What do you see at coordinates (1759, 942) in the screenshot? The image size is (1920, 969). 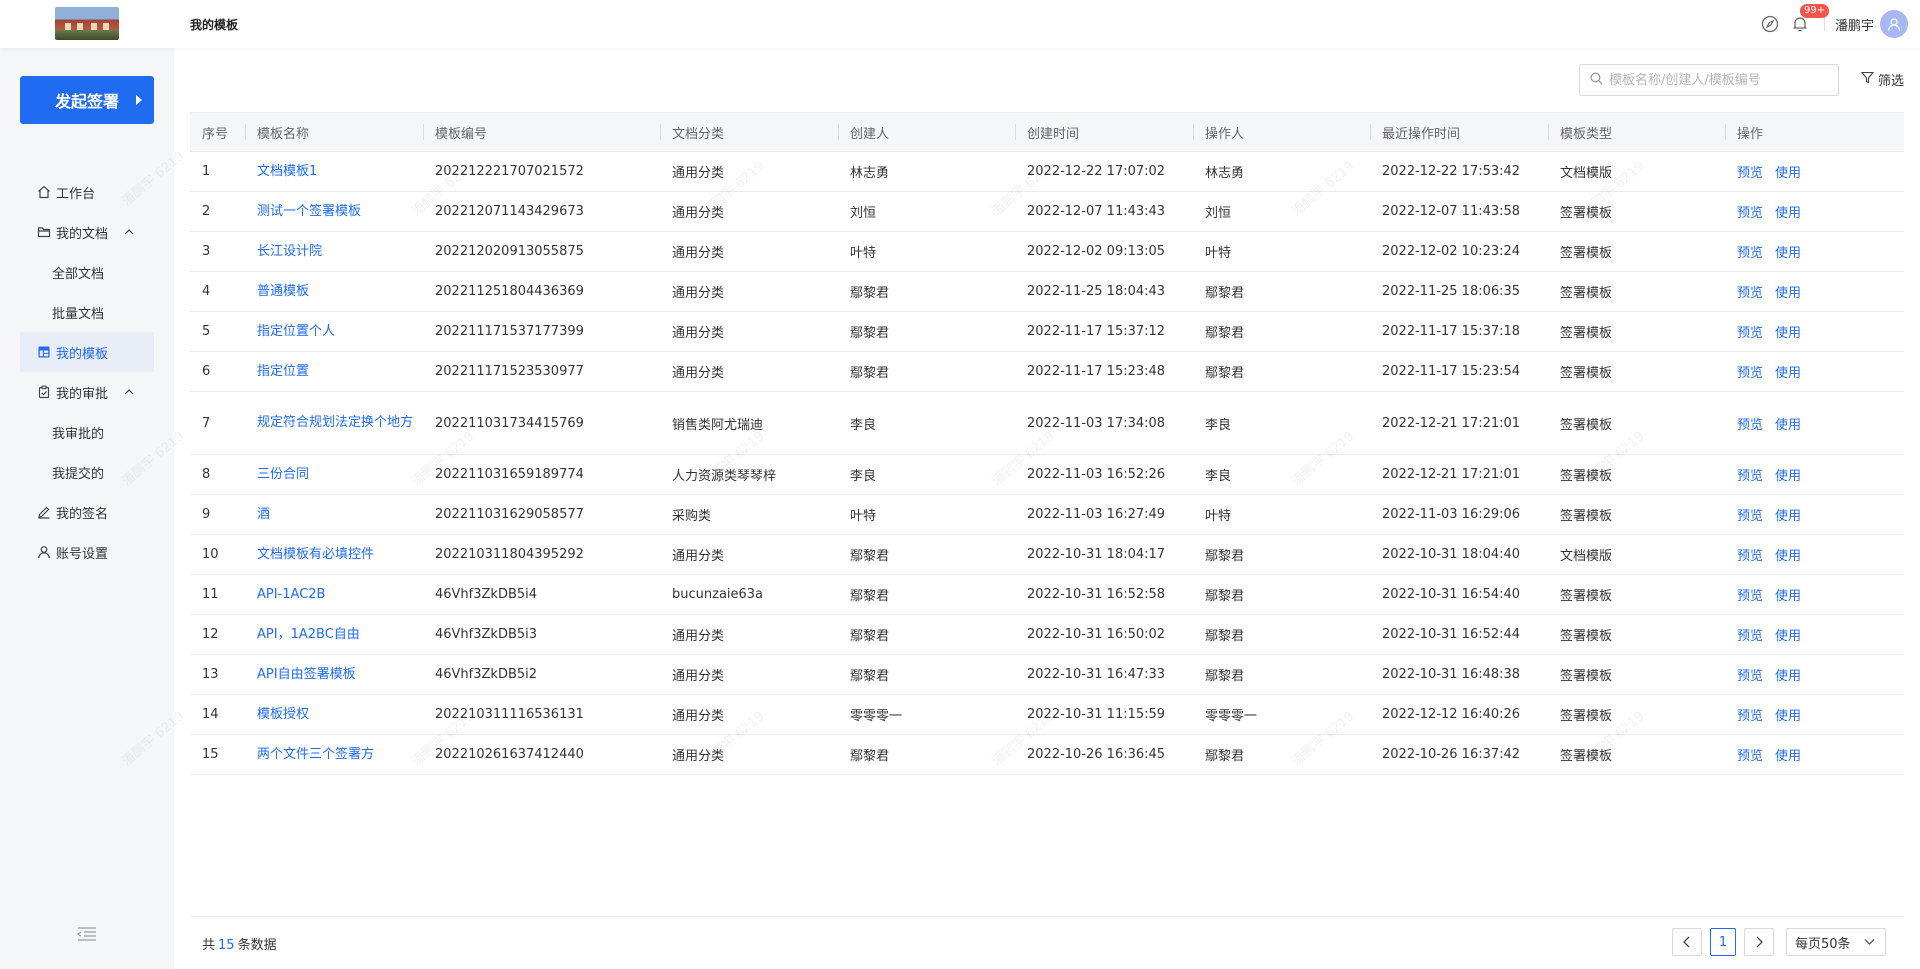 I see `next-page-button` at bounding box center [1759, 942].